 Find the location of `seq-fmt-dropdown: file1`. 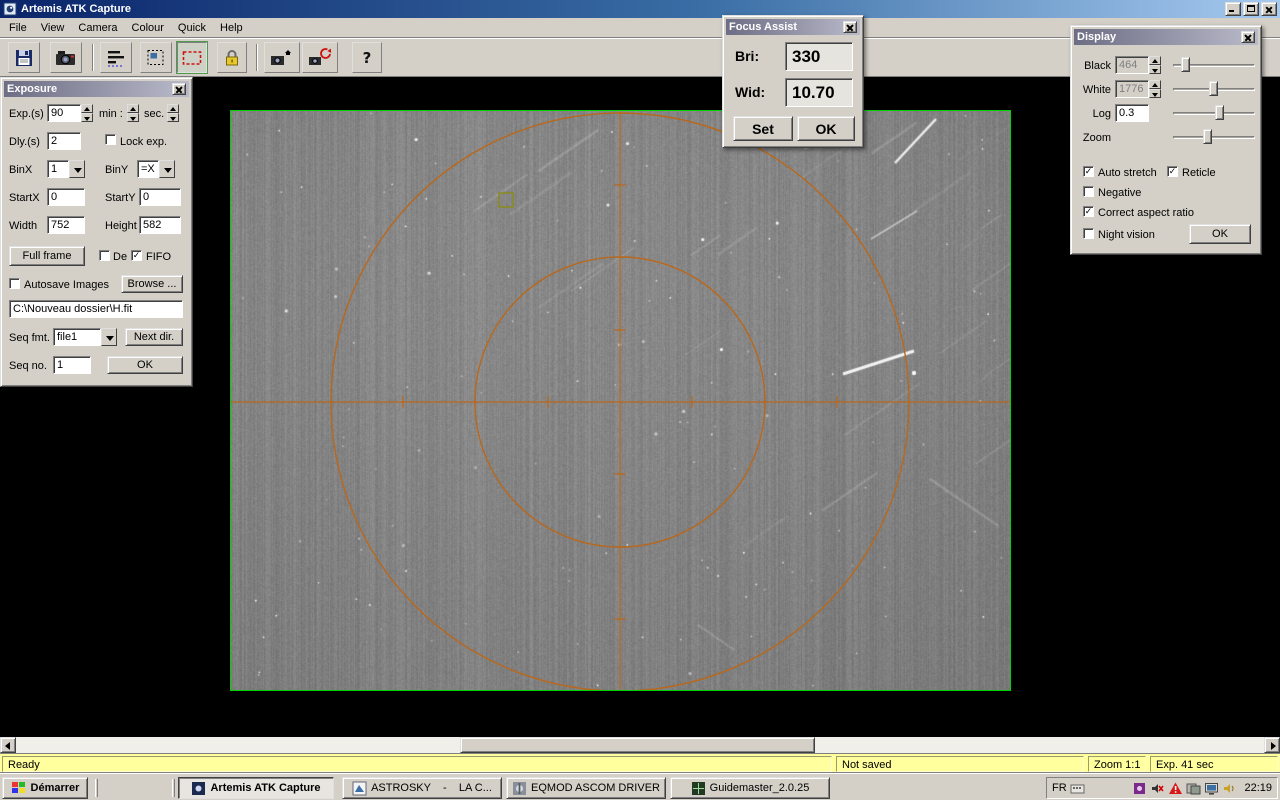

seq-fmt-dropdown: file1 is located at coordinates (85, 337).